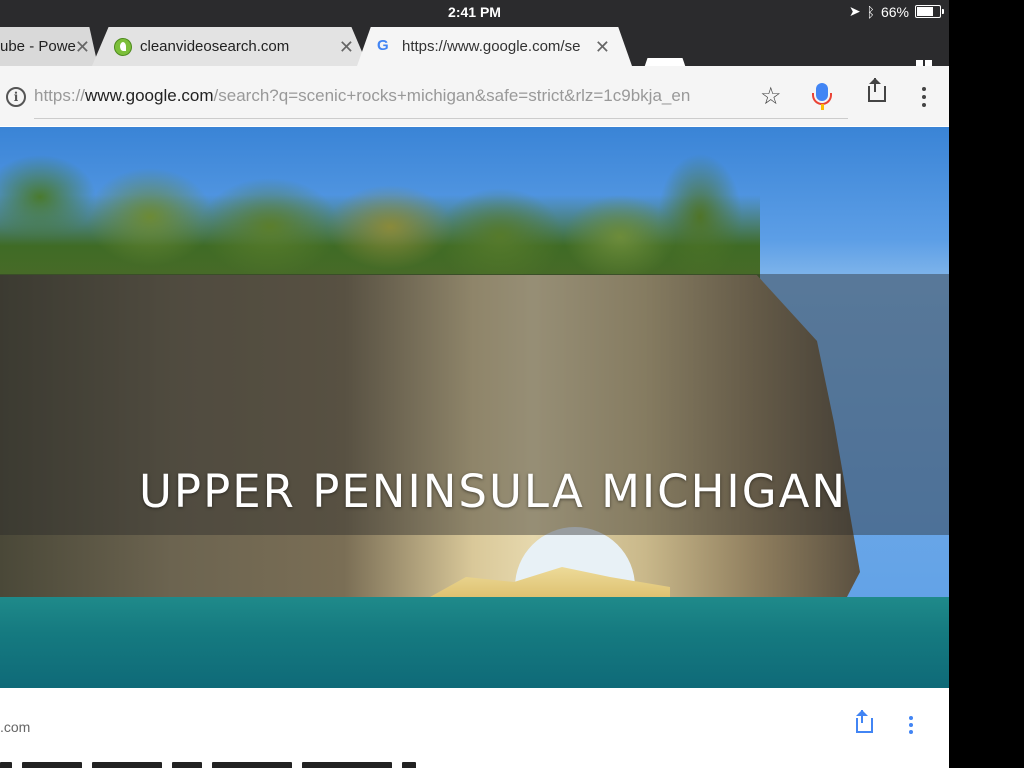 Image resolution: width=1024 pixels, height=768 pixels. What do you see at coordinates (215, 46) in the screenshot?
I see `tab-label: cleanvideosearch.com` at bounding box center [215, 46].